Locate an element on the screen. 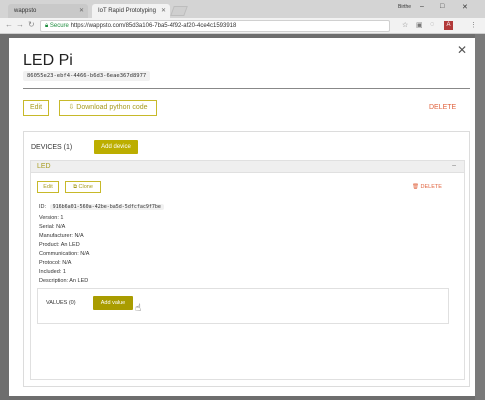 The width and height of the screenshot is (485, 400). device-id: 916b6a01-560a-42be-ba5d-5dfcfac9f7be is located at coordinates (106, 207).